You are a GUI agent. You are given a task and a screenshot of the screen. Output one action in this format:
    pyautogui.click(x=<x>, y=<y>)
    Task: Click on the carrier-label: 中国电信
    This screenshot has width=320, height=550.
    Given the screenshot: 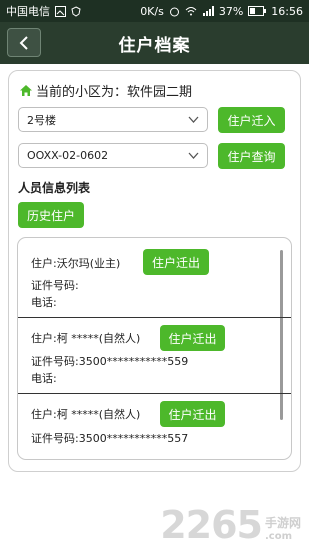 What is the action you would take?
    pyautogui.click(x=28, y=11)
    